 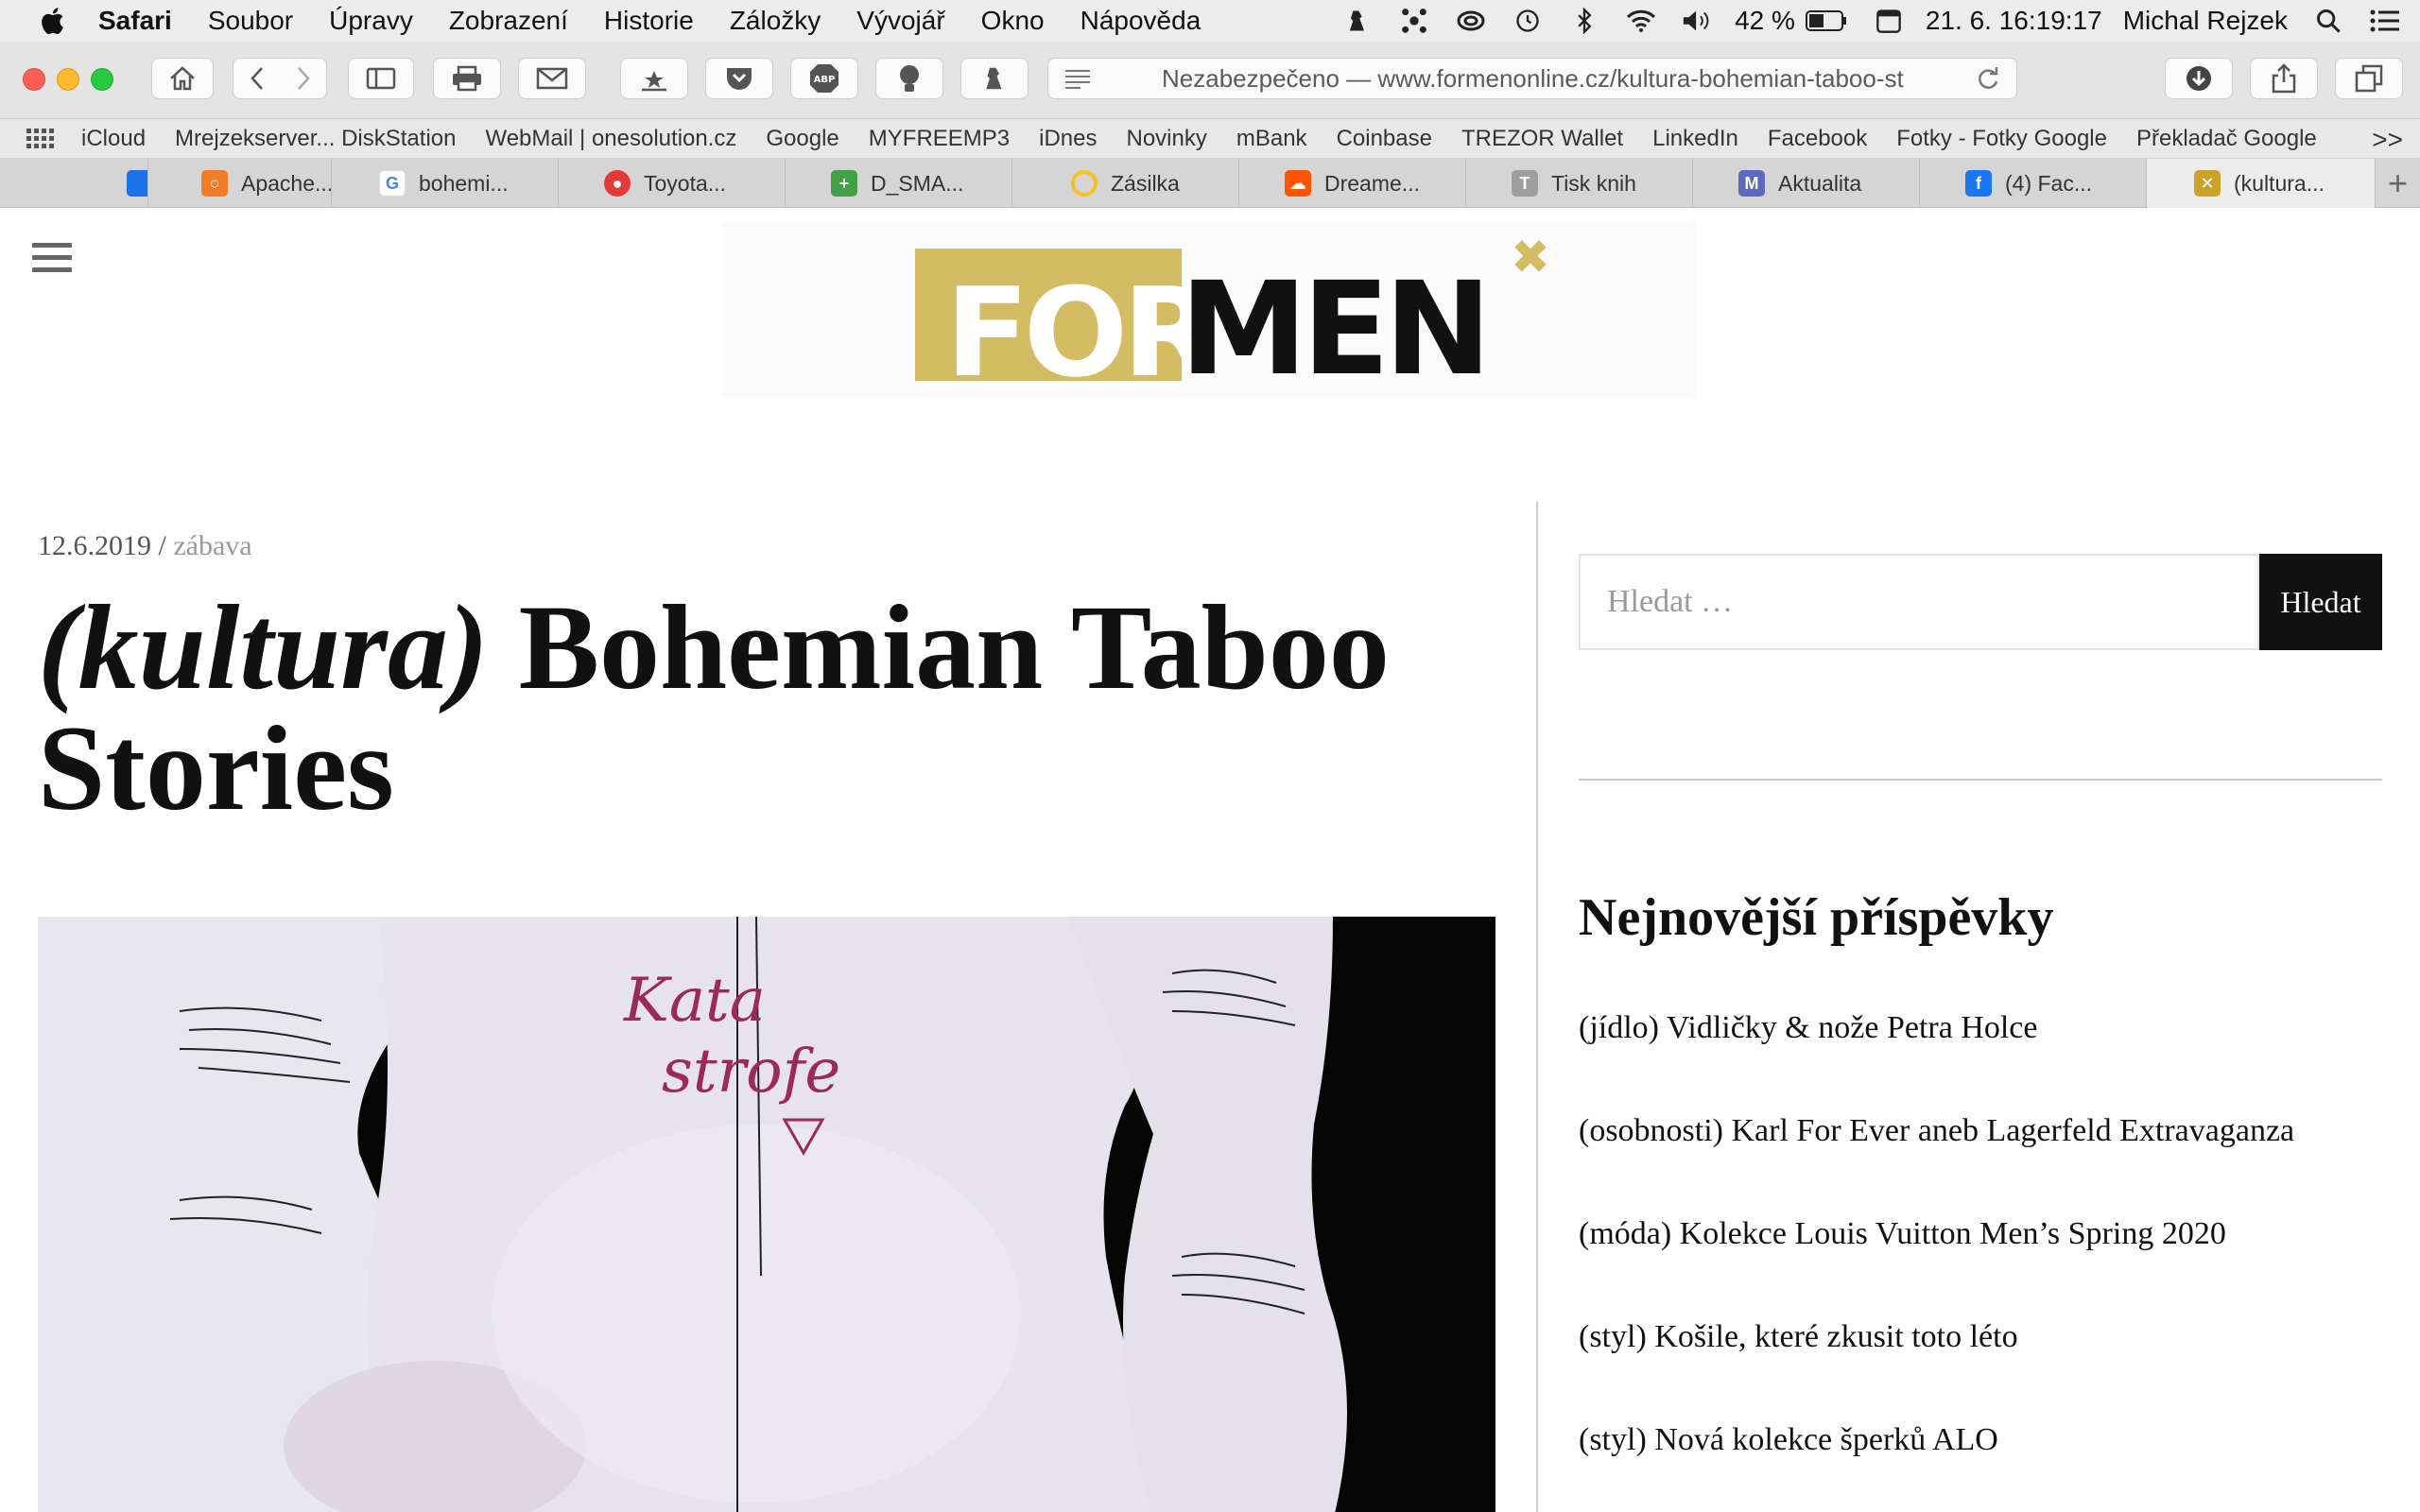 What do you see at coordinates (1805, 183) in the screenshot?
I see `tab-9: M Aktualita` at bounding box center [1805, 183].